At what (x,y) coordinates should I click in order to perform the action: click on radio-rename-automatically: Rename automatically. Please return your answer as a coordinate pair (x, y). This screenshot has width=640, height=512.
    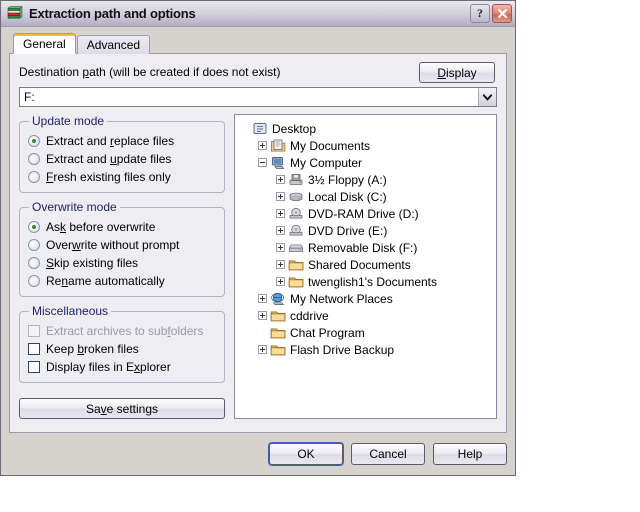
    Looking at the image, I should click on (123, 281).